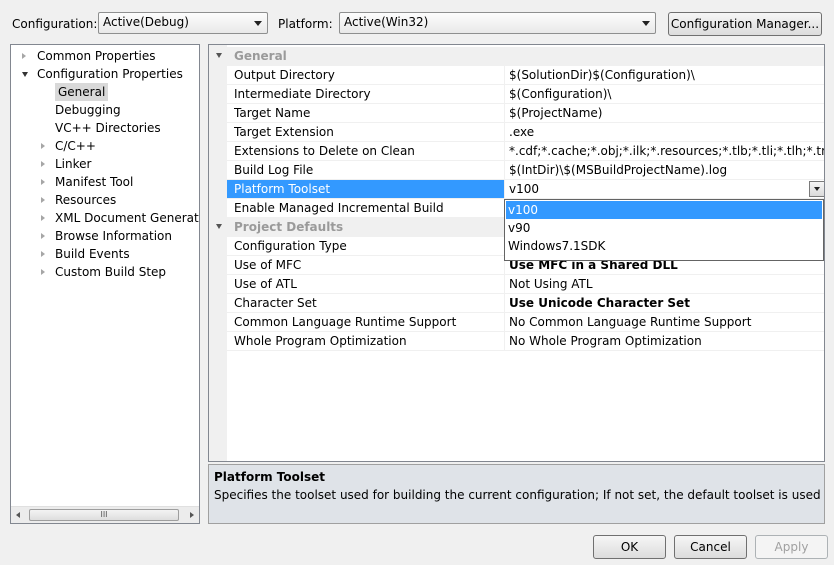 Image resolution: width=834 pixels, height=565 pixels. I want to click on grid-property-row: Intermediate Directory $(Configuration)\, so click(516, 94).